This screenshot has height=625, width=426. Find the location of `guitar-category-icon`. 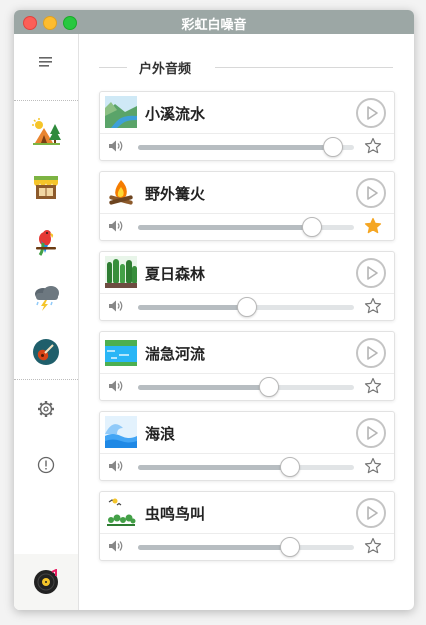

guitar-category-icon is located at coordinates (46, 352).